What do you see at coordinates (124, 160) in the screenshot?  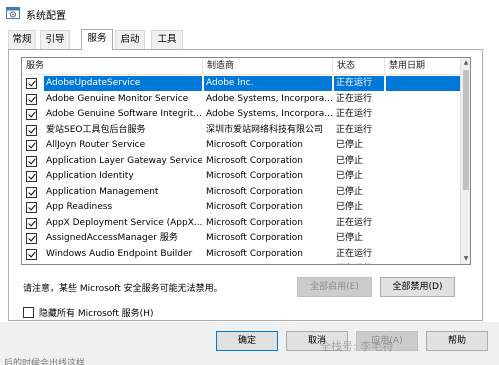 I see `service-name: Application Layer Gateway Service` at bounding box center [124, 160].